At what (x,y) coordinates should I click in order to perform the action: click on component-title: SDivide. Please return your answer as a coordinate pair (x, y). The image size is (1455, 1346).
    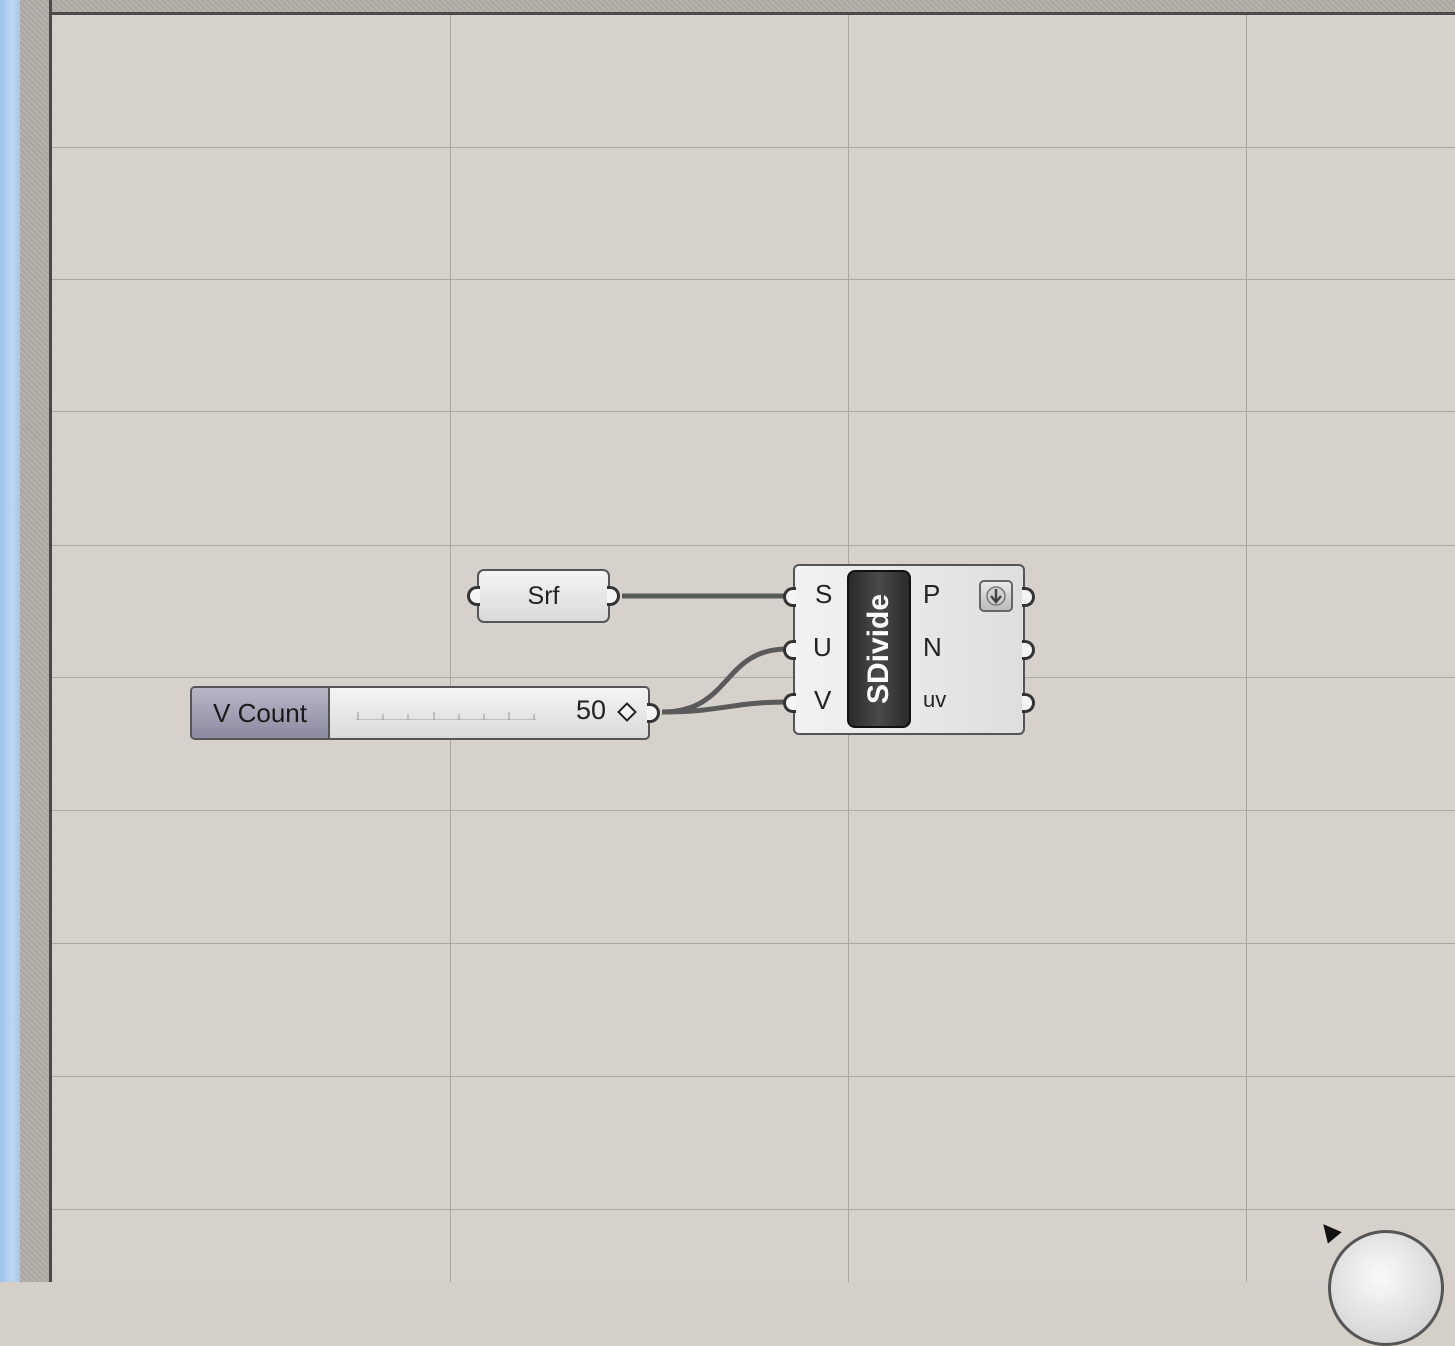
    Looking at the image, I should click on (879, 649).